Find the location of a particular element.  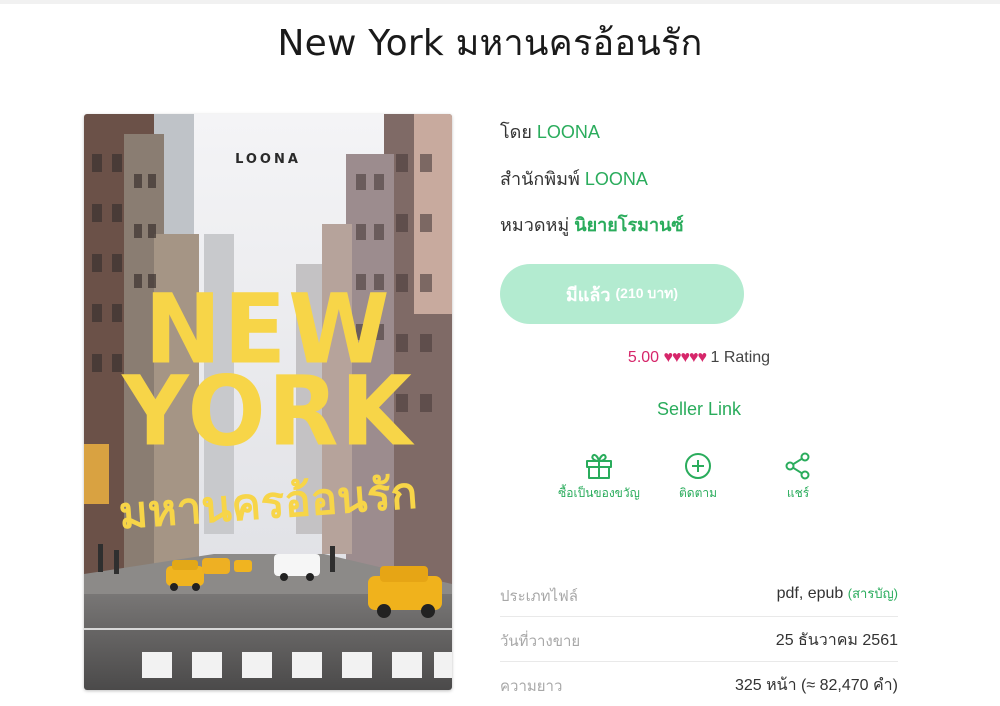

author-row: โดย LOONA is located at coordinates (550, 131).